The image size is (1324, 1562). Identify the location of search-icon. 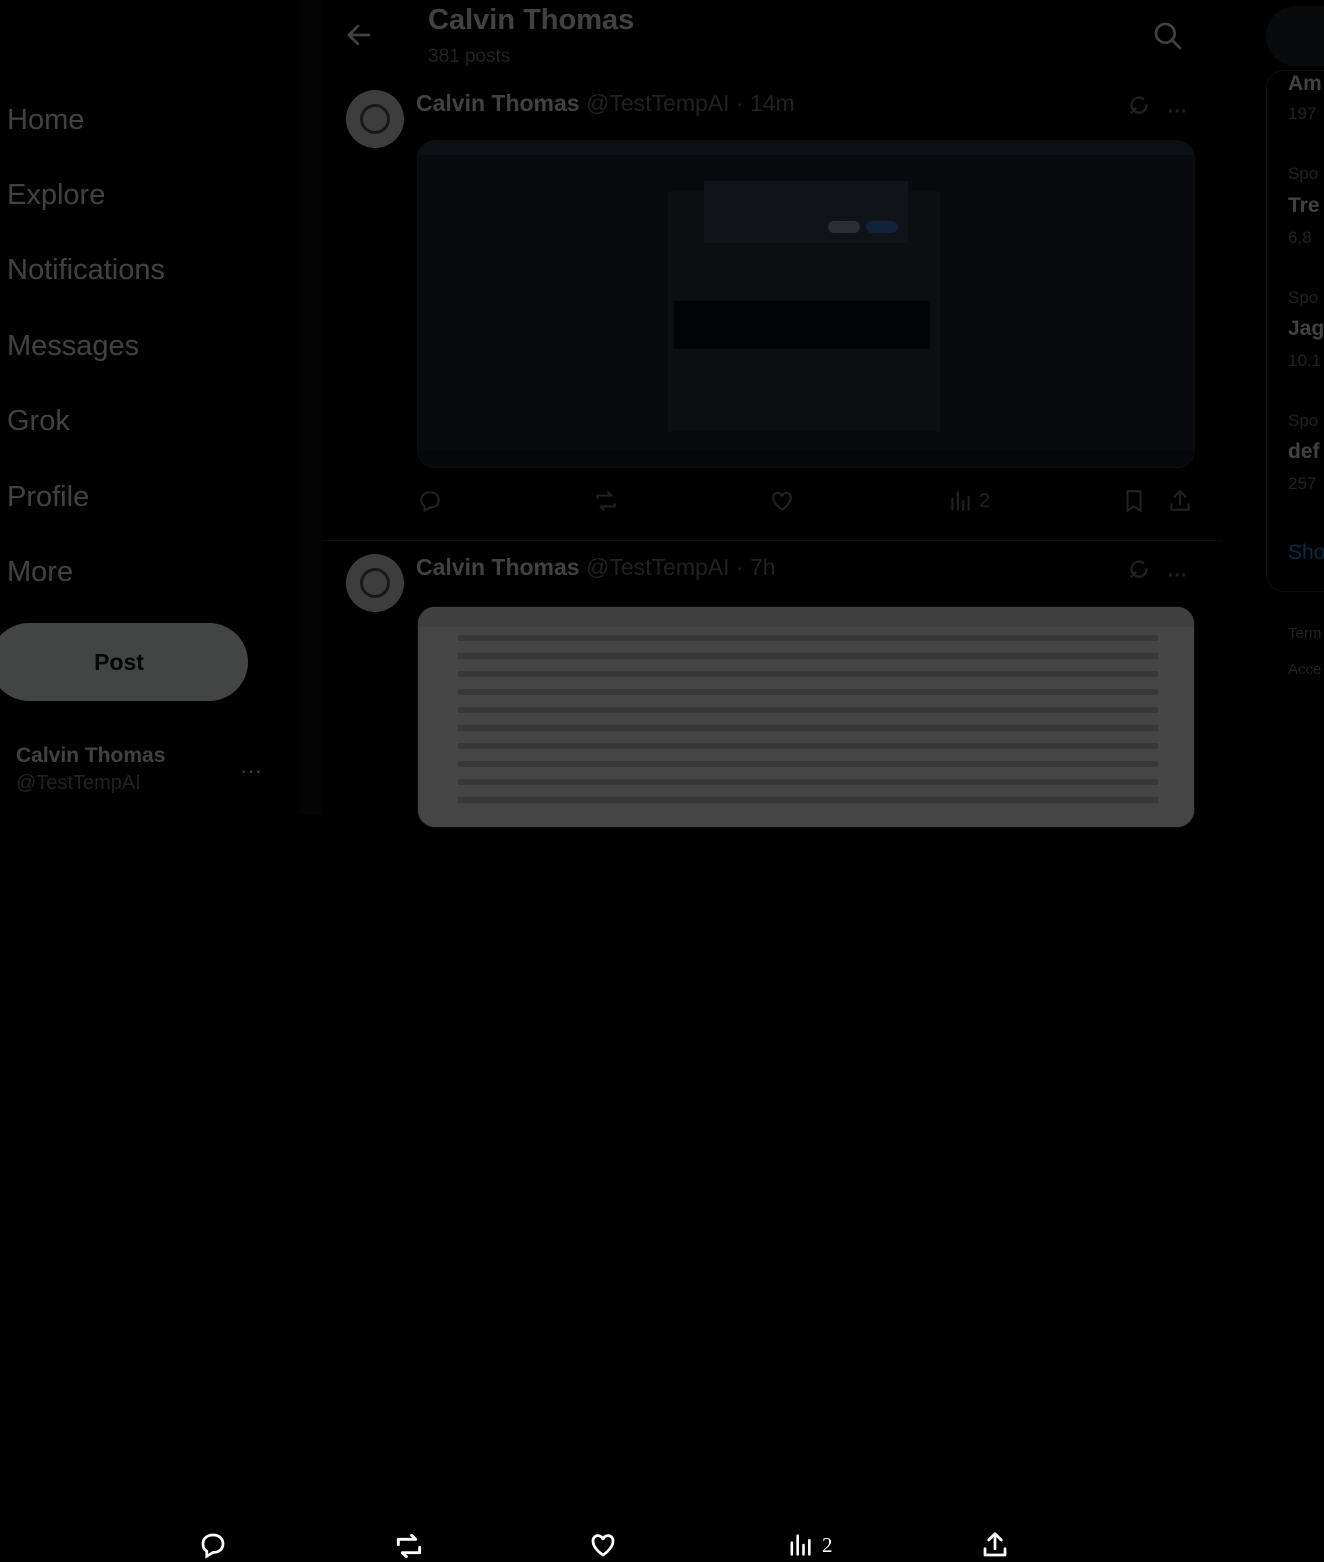
(1168, 36).